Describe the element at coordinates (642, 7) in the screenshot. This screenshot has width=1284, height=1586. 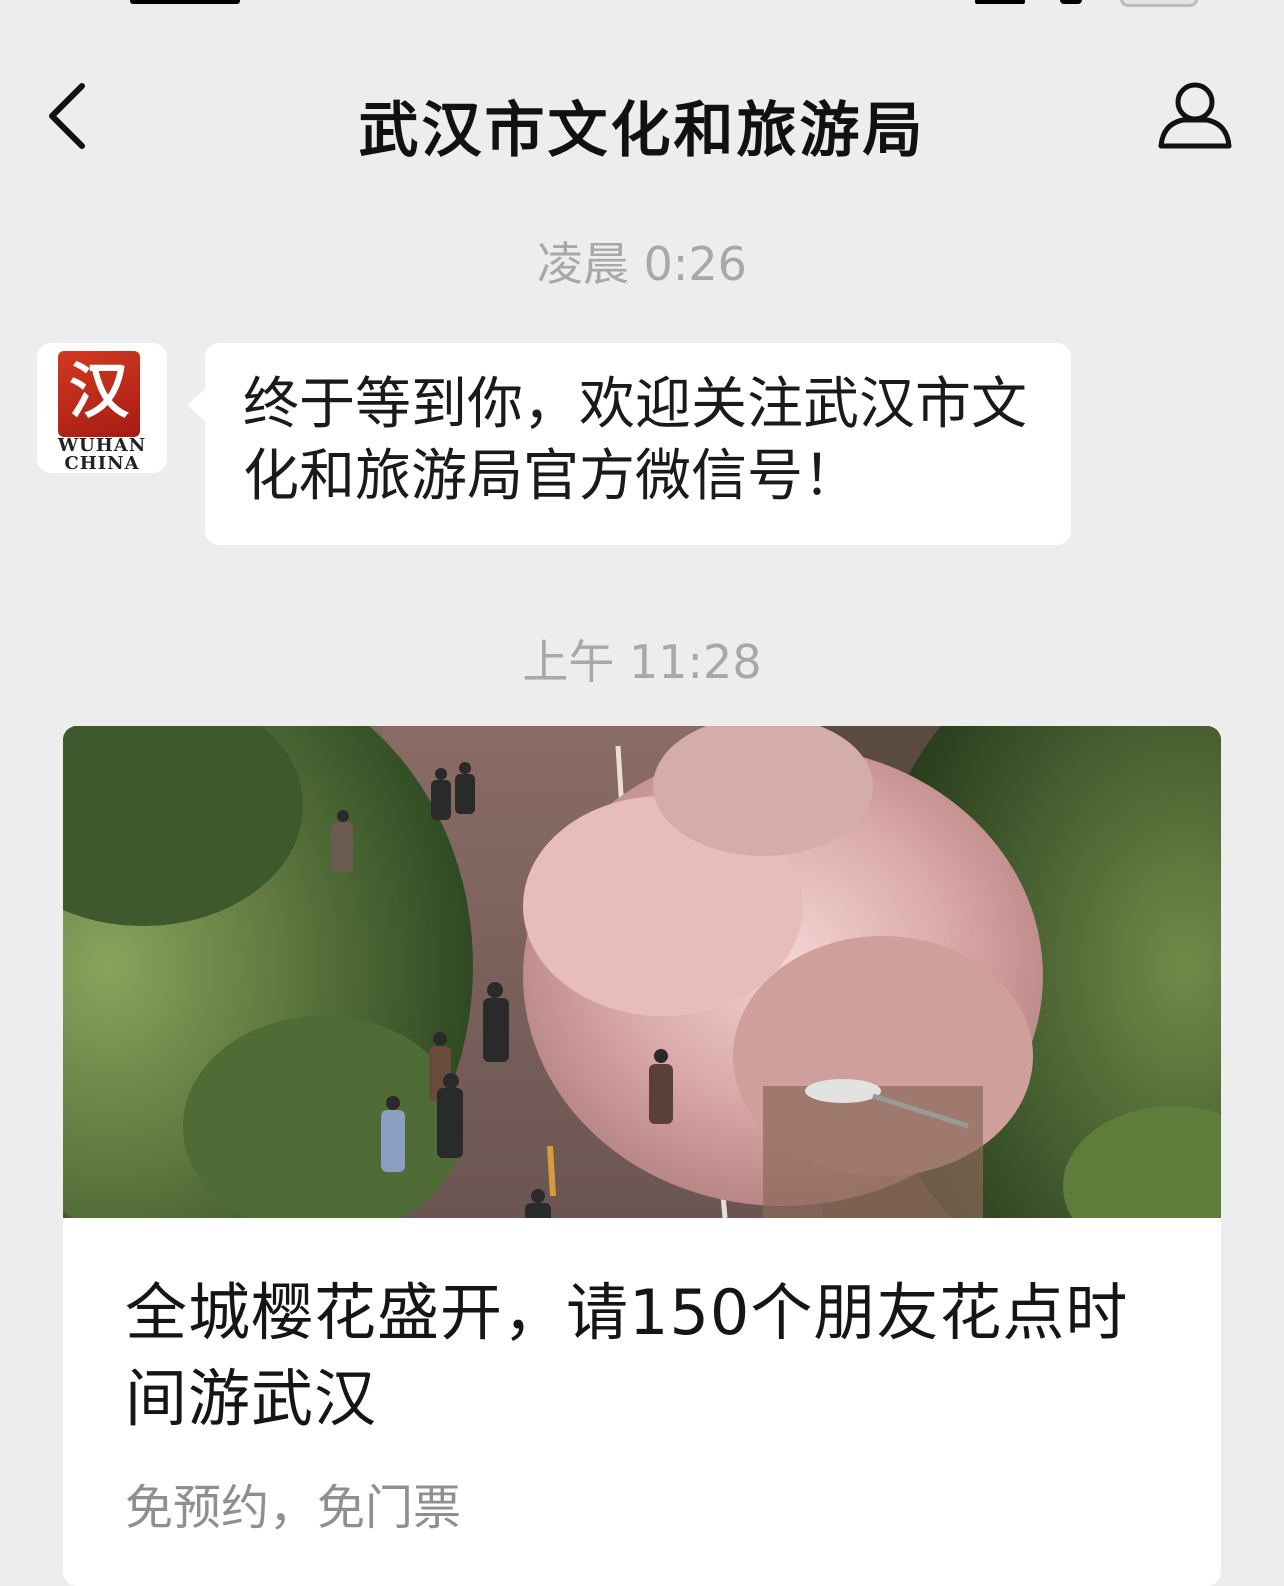
I see `status-bar` at that location.